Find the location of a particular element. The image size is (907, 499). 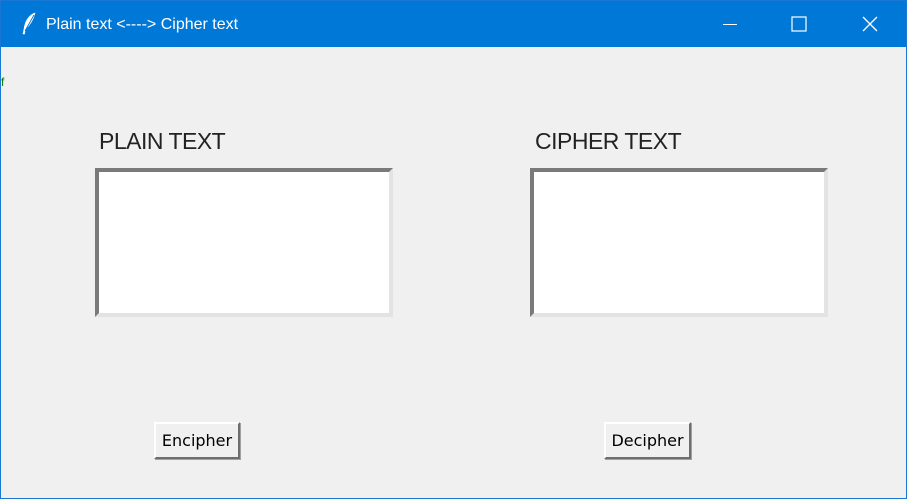

maximize-button is located at coordinates (799, 24).